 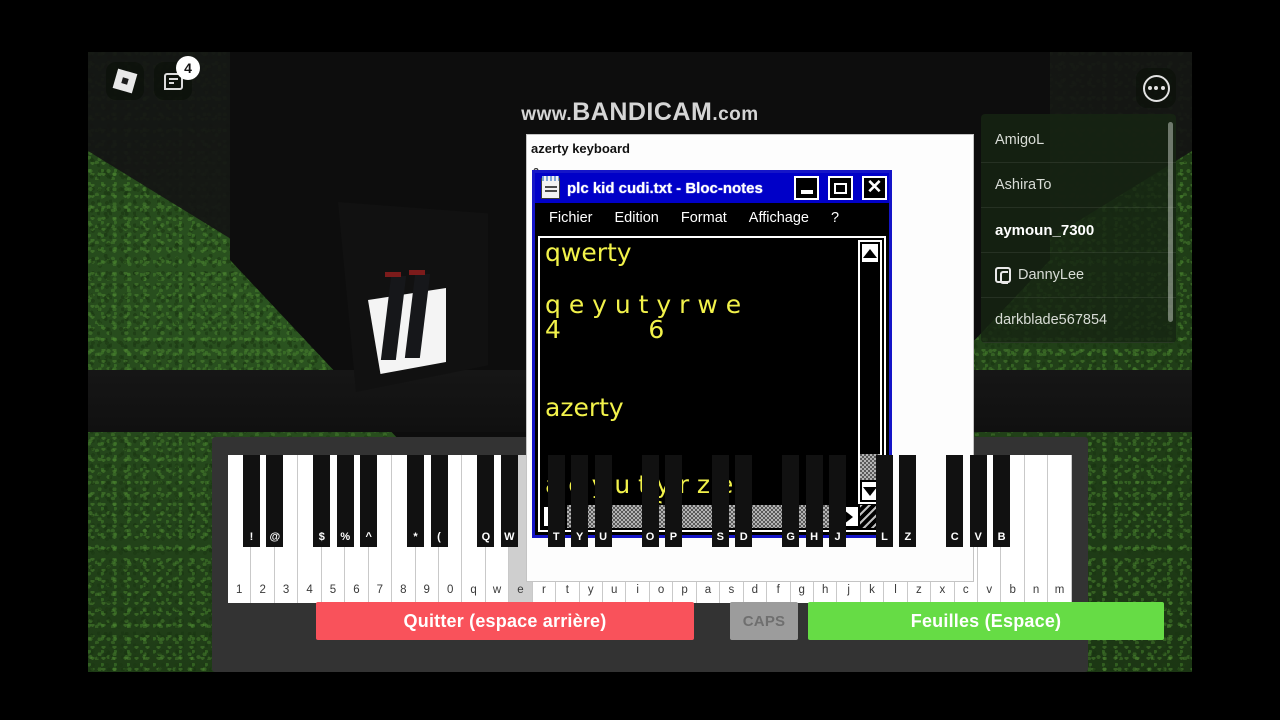 I want to click on piano-key-label: (, so click(x=439, y=537).